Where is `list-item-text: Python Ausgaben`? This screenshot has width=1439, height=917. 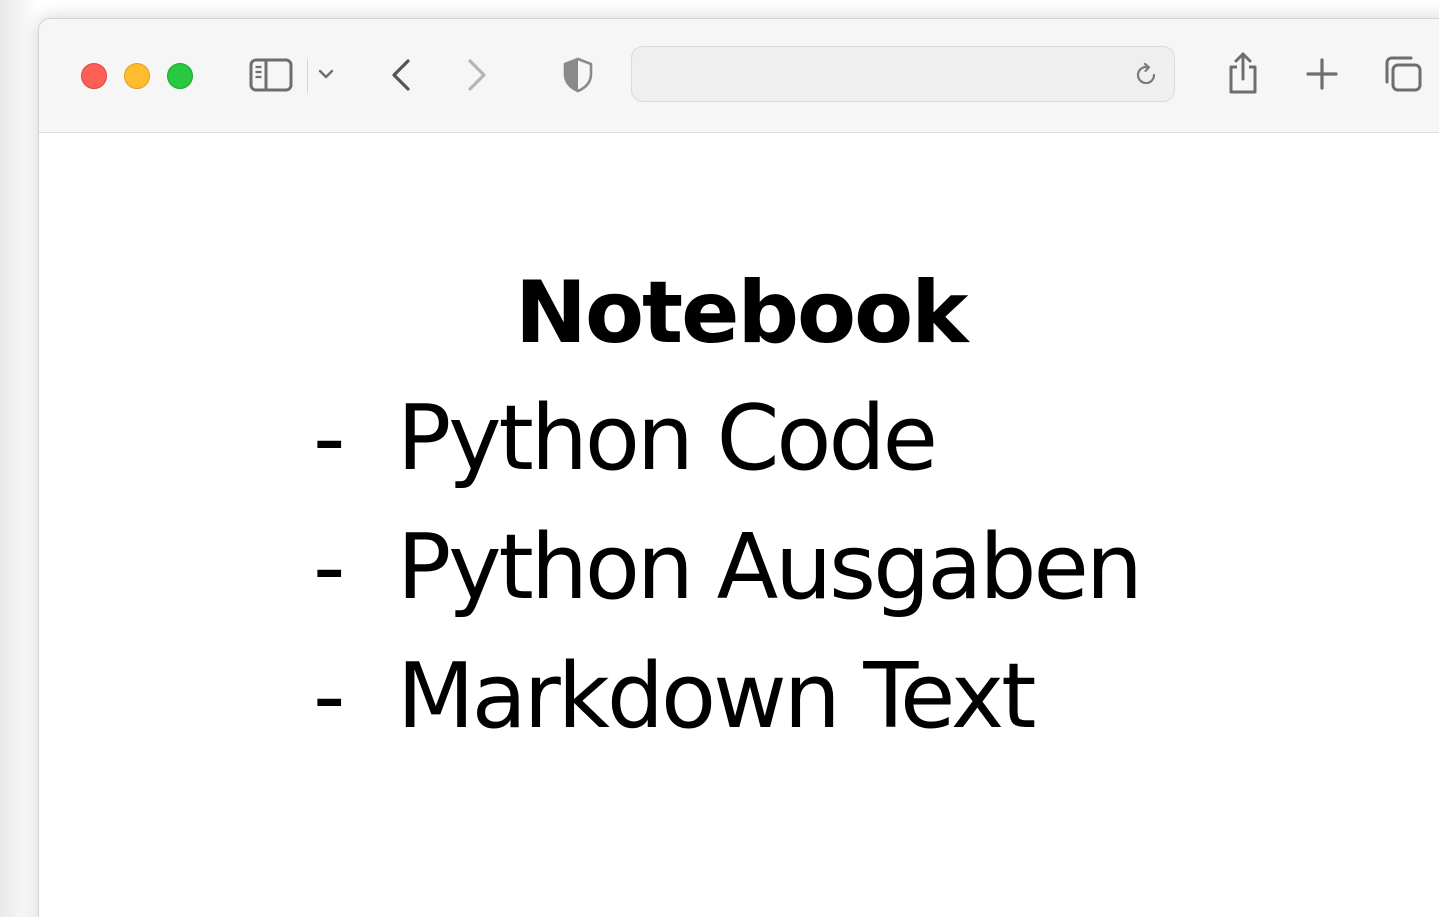
list-item-text: Python Ausgaben is located at coordinates (770, 567).